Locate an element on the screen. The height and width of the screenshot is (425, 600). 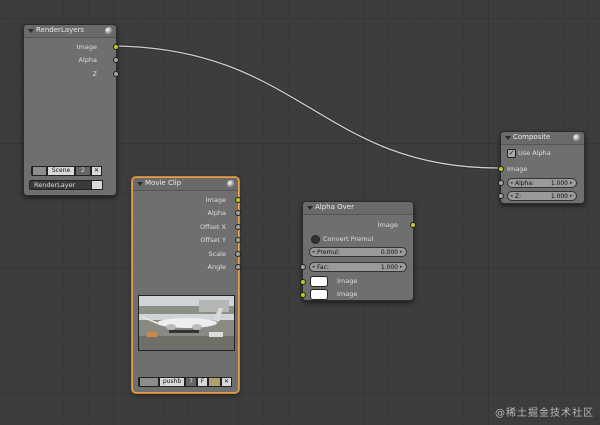
scene-selector: Scene 2 ✕ is located at coordinates (66, 171).